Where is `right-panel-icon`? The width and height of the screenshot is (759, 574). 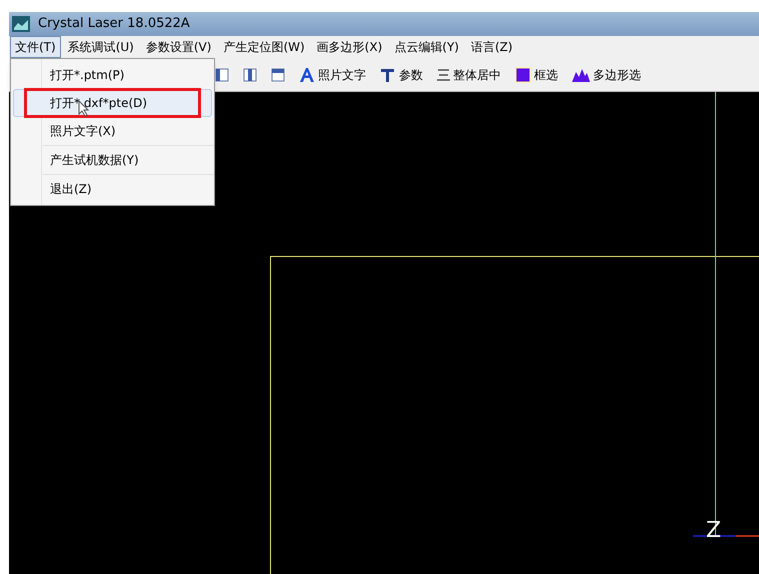 right-panel-icon is located at coordinates (250, 75).